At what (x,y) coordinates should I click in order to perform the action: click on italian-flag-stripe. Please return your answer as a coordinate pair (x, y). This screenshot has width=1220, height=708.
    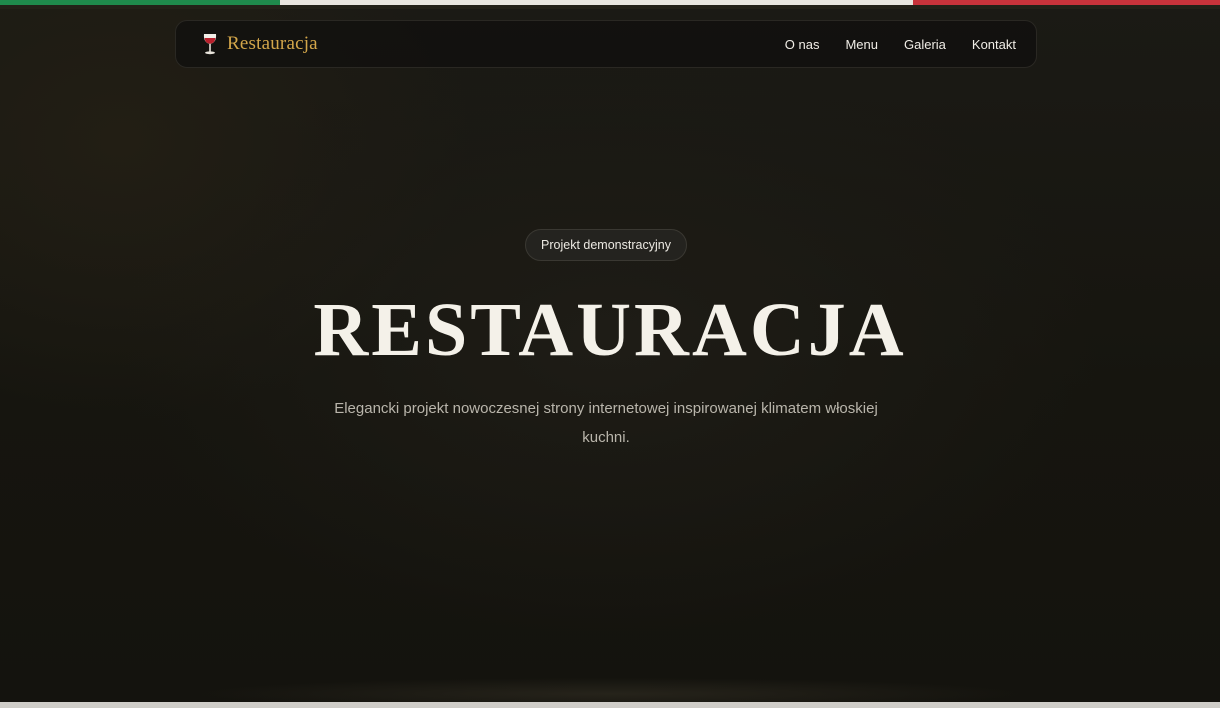
    Looking at the image, I should click on (610, 4).